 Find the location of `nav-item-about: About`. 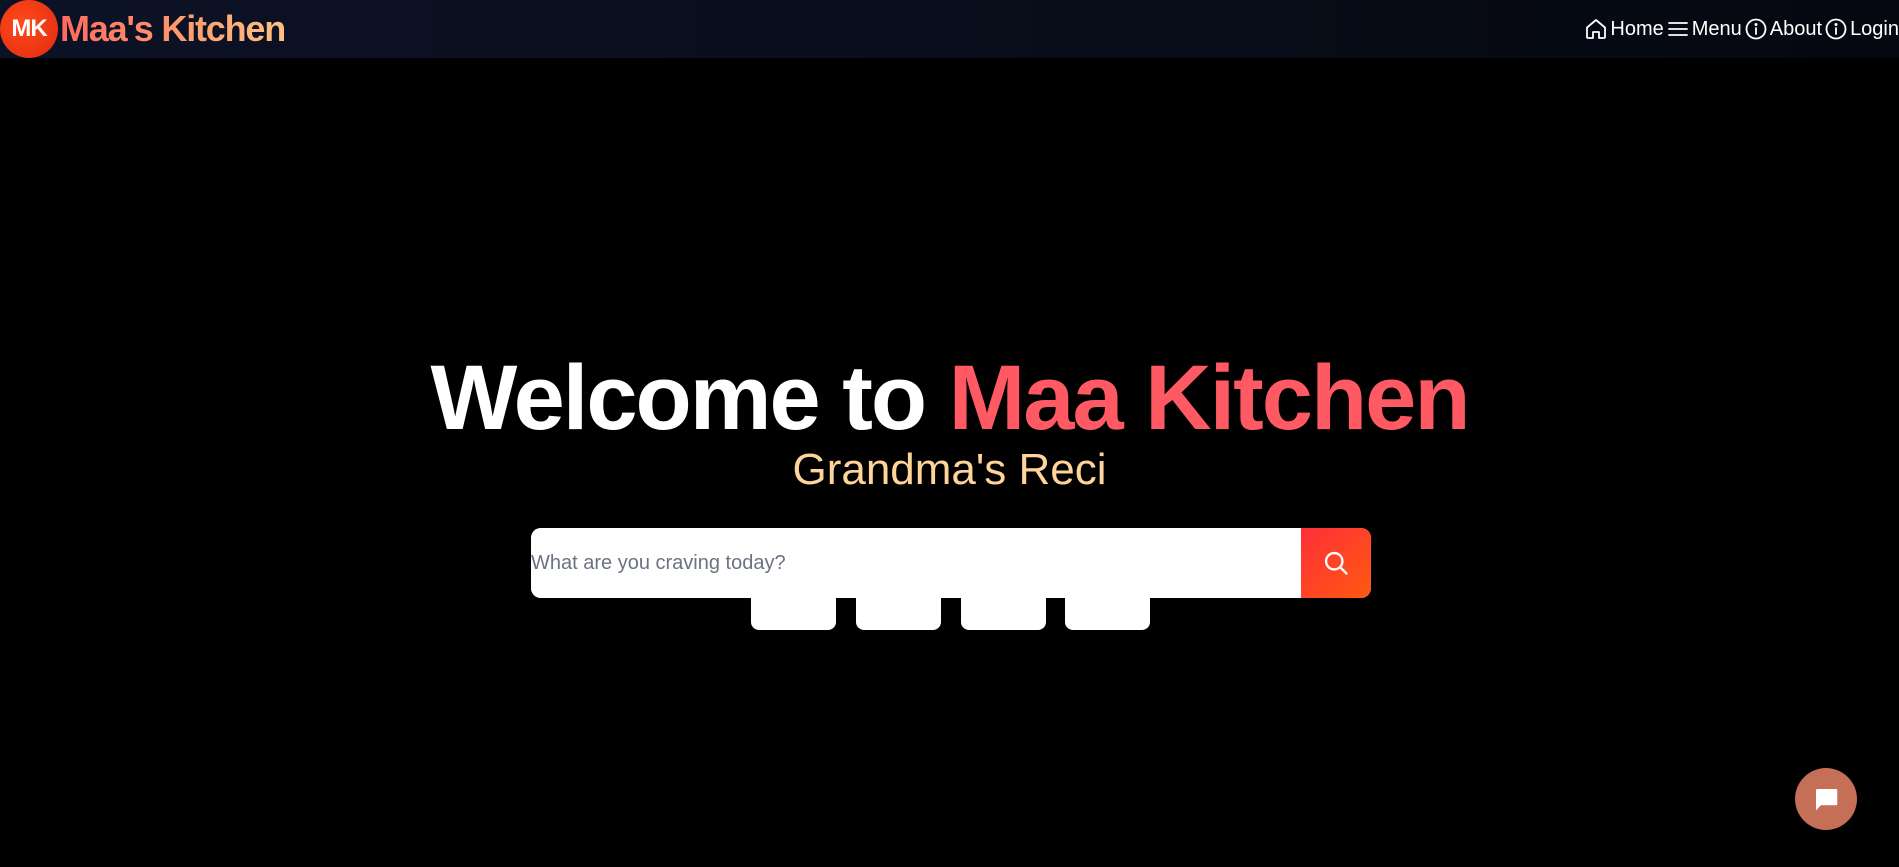

nav-item-about: About is located at coordinates (1783, 29).